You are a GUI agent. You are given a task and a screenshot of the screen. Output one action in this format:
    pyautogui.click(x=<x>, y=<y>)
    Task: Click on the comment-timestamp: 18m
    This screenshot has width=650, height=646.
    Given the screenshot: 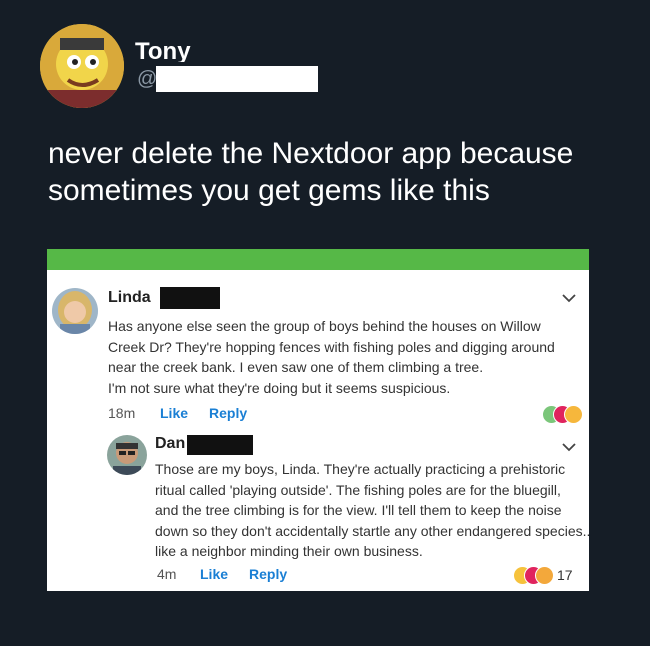 What is the action you would take?
    pyautogui.click(x=122, y=413)
    